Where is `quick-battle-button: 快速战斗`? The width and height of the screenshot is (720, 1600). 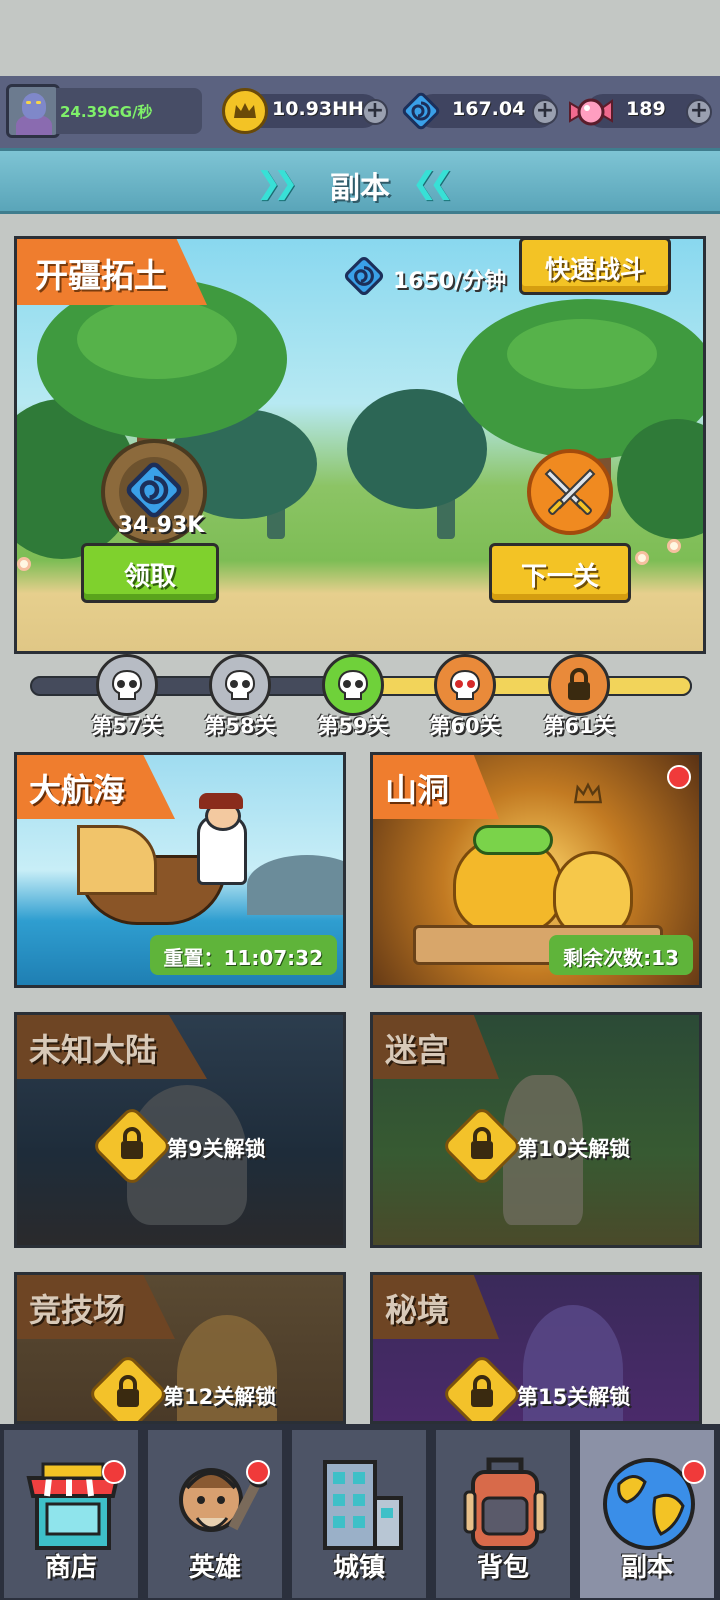 quick-battle-button: 快速战斗 is located at coordinates (595, 267).